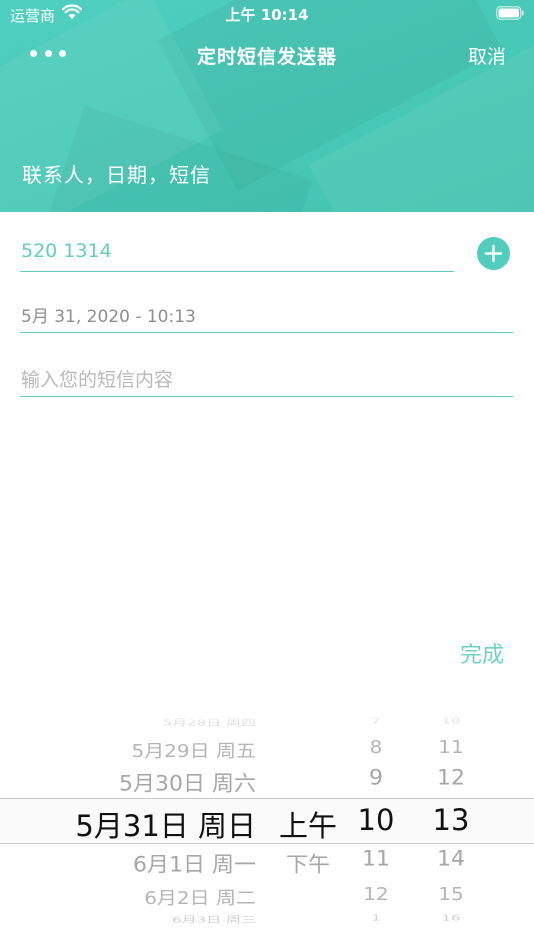 This screenshot has width=534, height=950. What do you see at coordinates (97, 380) in the screenshot?
I see `message-placeholder: 输入您的短信内容` at bounding box center [97, 380].